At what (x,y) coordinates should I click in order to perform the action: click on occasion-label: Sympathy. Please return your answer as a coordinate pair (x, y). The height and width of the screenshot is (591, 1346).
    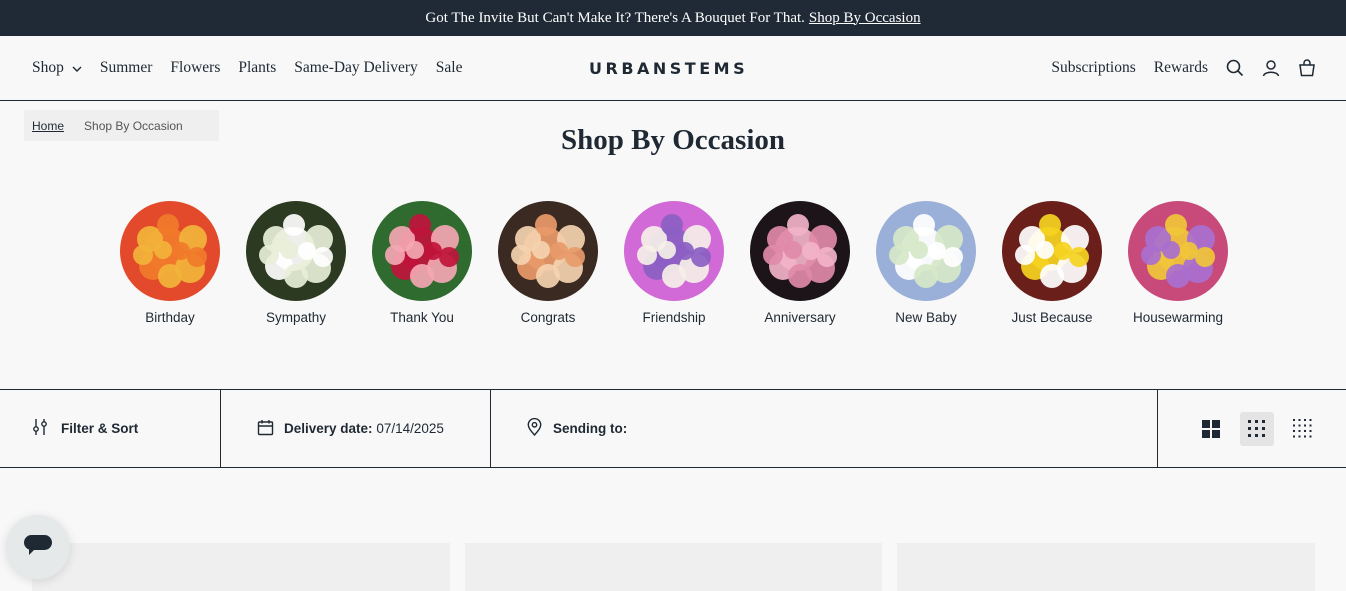
    Looking at the image, I should click on (296, 317).